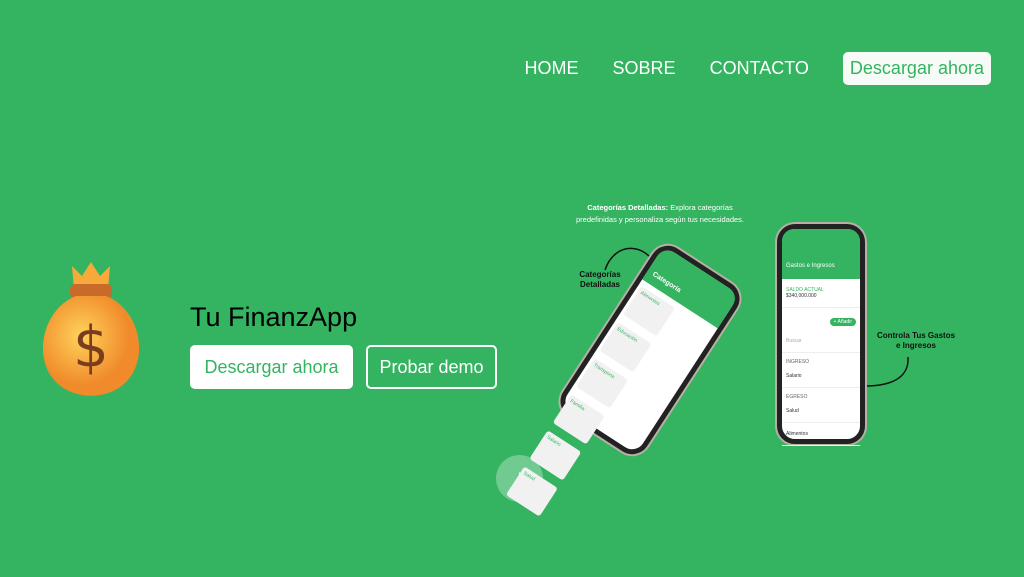  What do you see at coordinates (821, 411) in the screenshot?
I see `list-item: Salud` at bounding box center [821, 411].